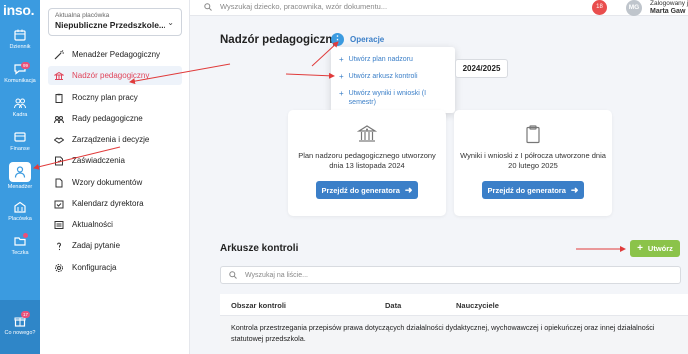  Describe the element at coordinates (59, 246) in the screenshot. I see `question-icon` at that location.